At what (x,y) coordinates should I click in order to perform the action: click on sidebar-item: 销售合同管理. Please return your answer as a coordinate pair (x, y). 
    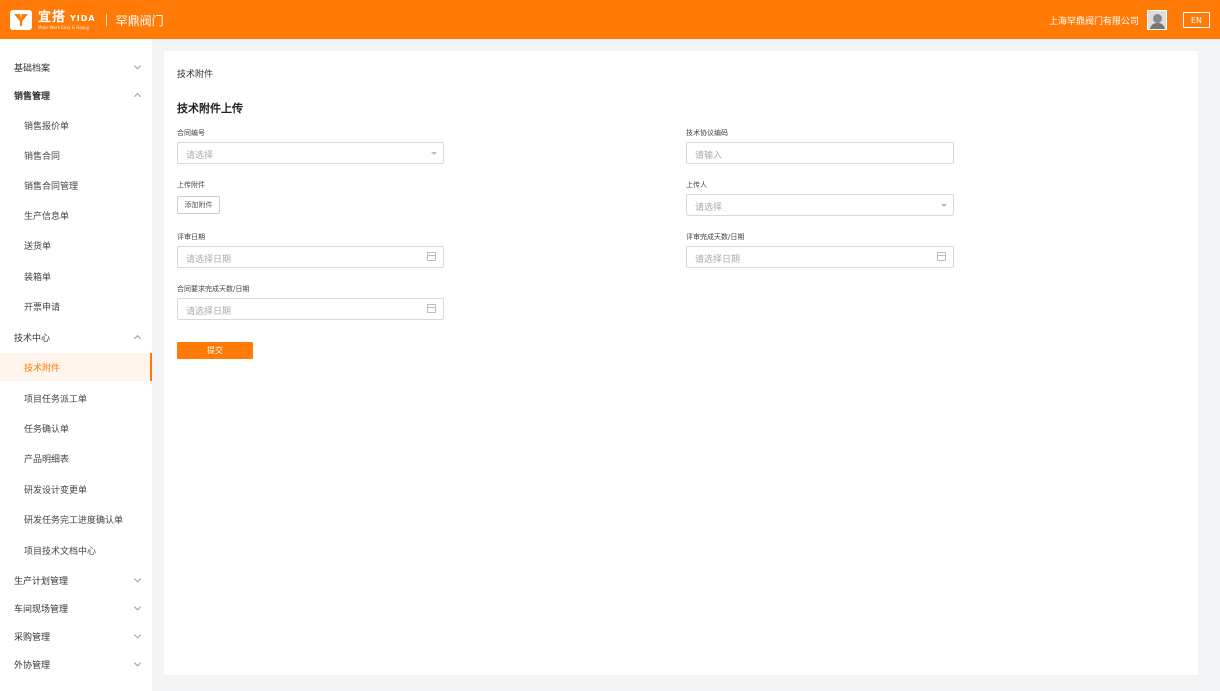
    Looking at the image, I should click on (76, 185).